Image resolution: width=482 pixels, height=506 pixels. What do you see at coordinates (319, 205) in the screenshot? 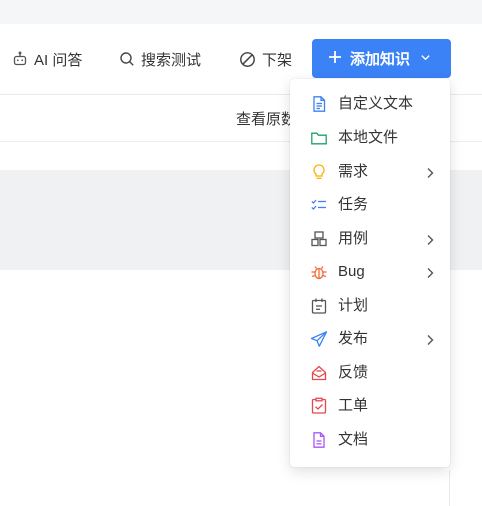
I see `task-list-icon` at bounding box center [319, 205].